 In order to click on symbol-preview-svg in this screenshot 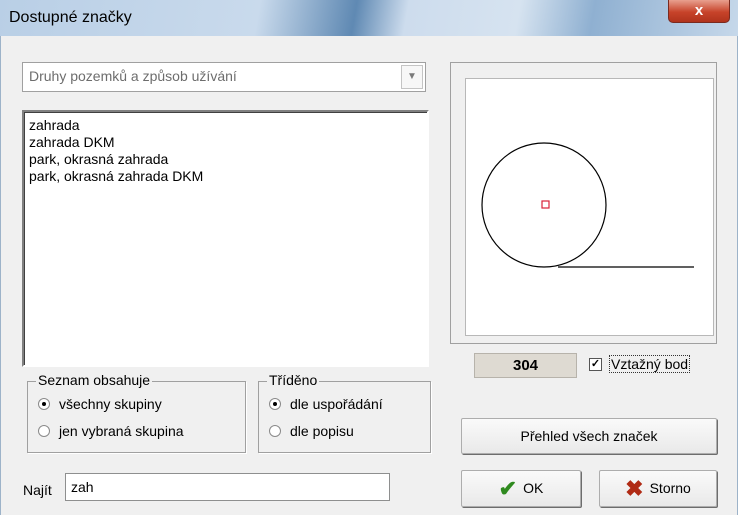, I will do `click(587, 205)`.